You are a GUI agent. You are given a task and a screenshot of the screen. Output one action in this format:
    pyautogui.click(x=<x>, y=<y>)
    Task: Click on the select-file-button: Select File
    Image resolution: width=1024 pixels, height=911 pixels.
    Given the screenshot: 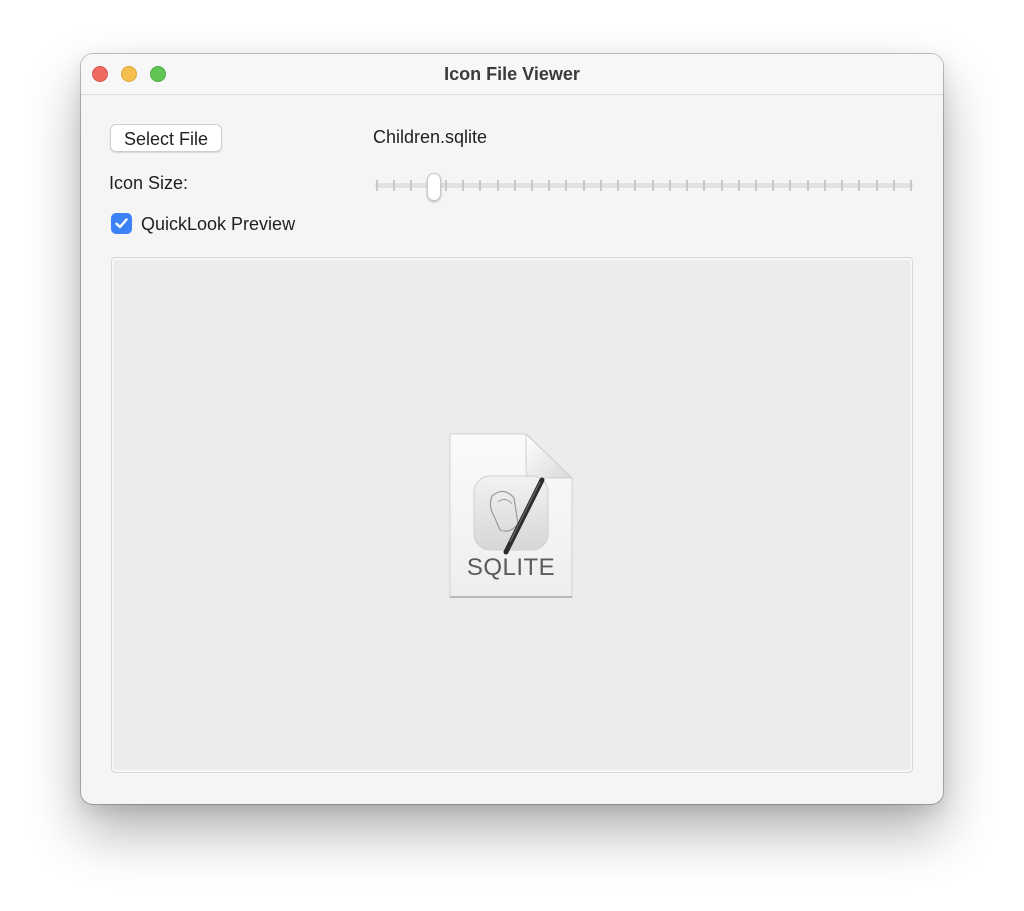 What is the action you would take?
    pyautogui.click(x=166, y=138)
    